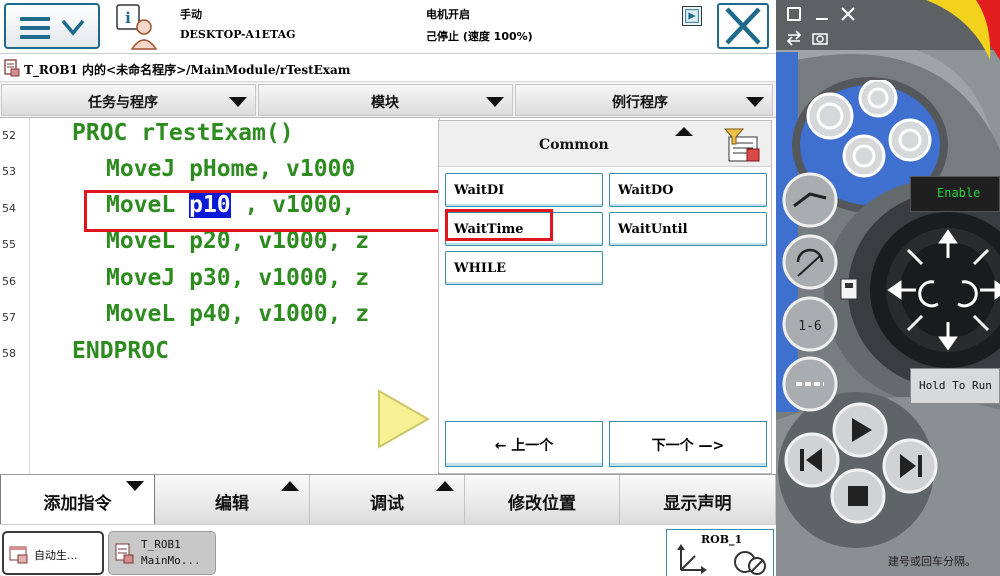 The width and height of the screenshot is (1000, 576). Describe the element at coordinates (18, 555) in the screenshot. I see `window-icon` at that location.